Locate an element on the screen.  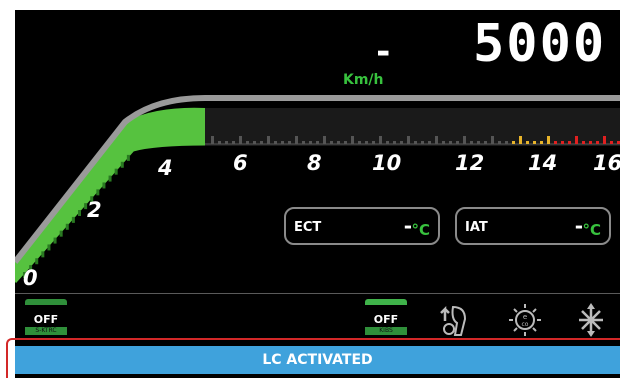
kibs-tag: KIBS is located at coordinates (386, 331).